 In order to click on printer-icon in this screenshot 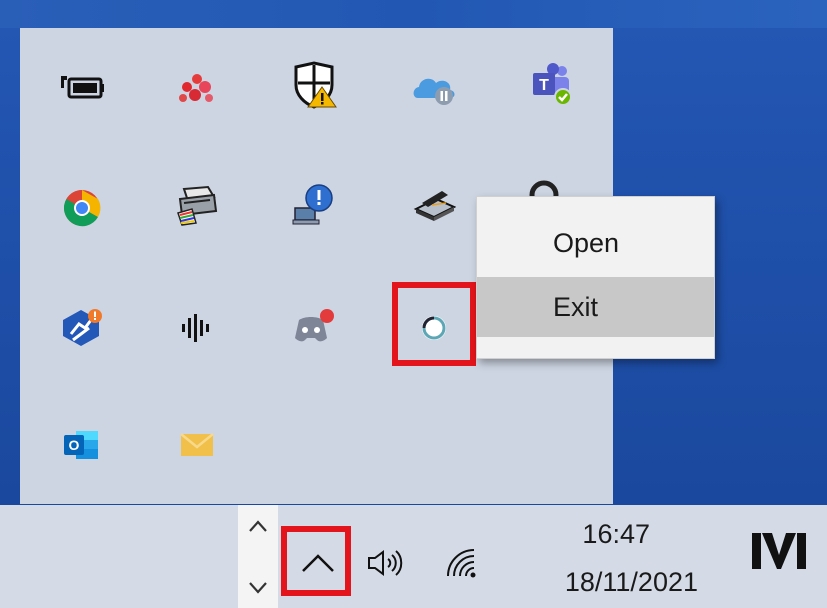, I will do `click(197, 205)`.